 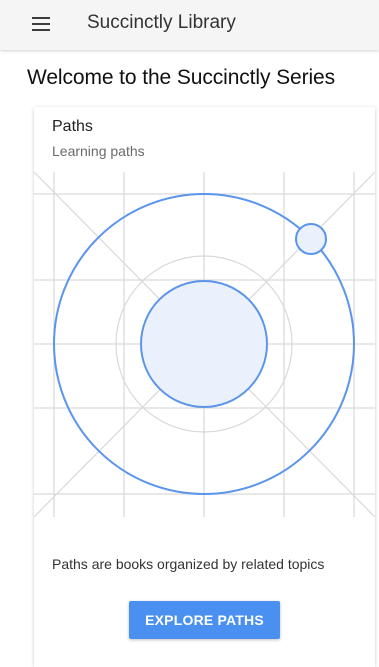 I want to click on app-toolbar: Succinctly Library, so click(x=189, y=25).